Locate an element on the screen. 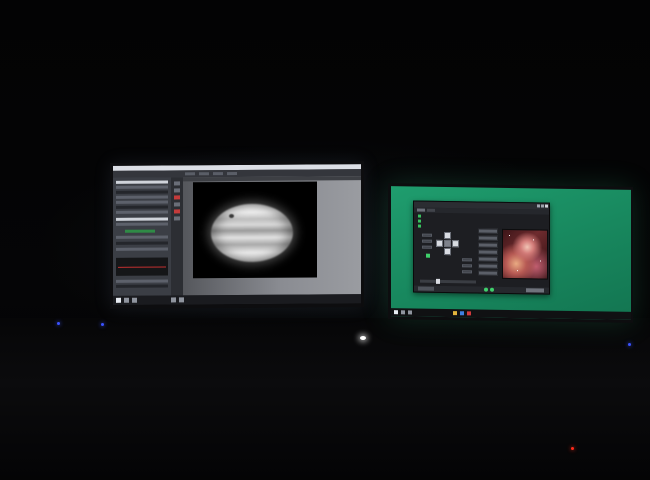  west-button is located at coordinates (439, 243).